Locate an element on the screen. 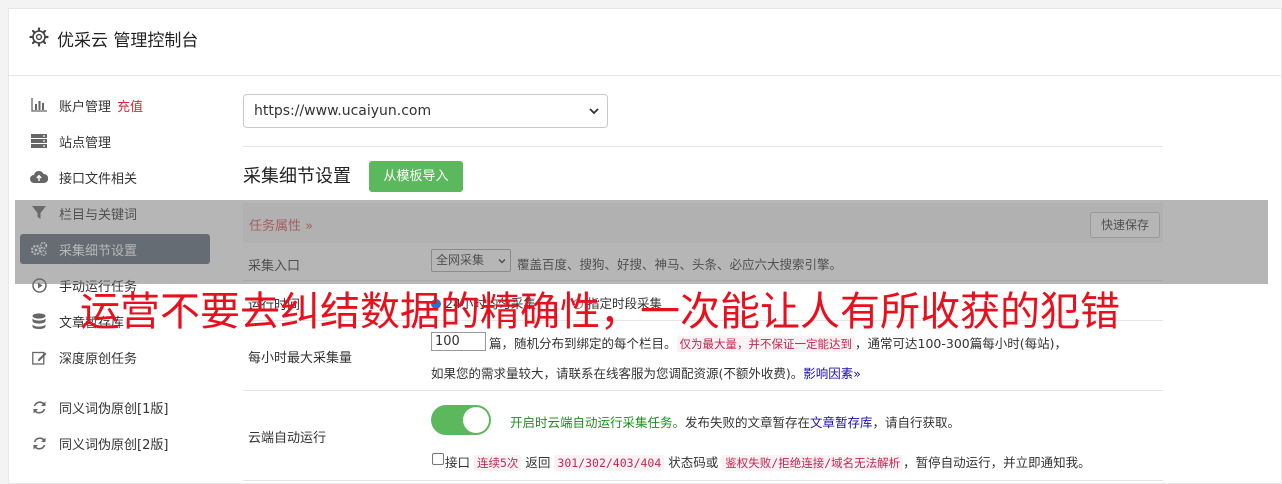 The height and width of the screenshot is (484, 1282). cloud-run-green-text: 开启时云端自动运行采集任务。 is located at coordinates (598, 422).